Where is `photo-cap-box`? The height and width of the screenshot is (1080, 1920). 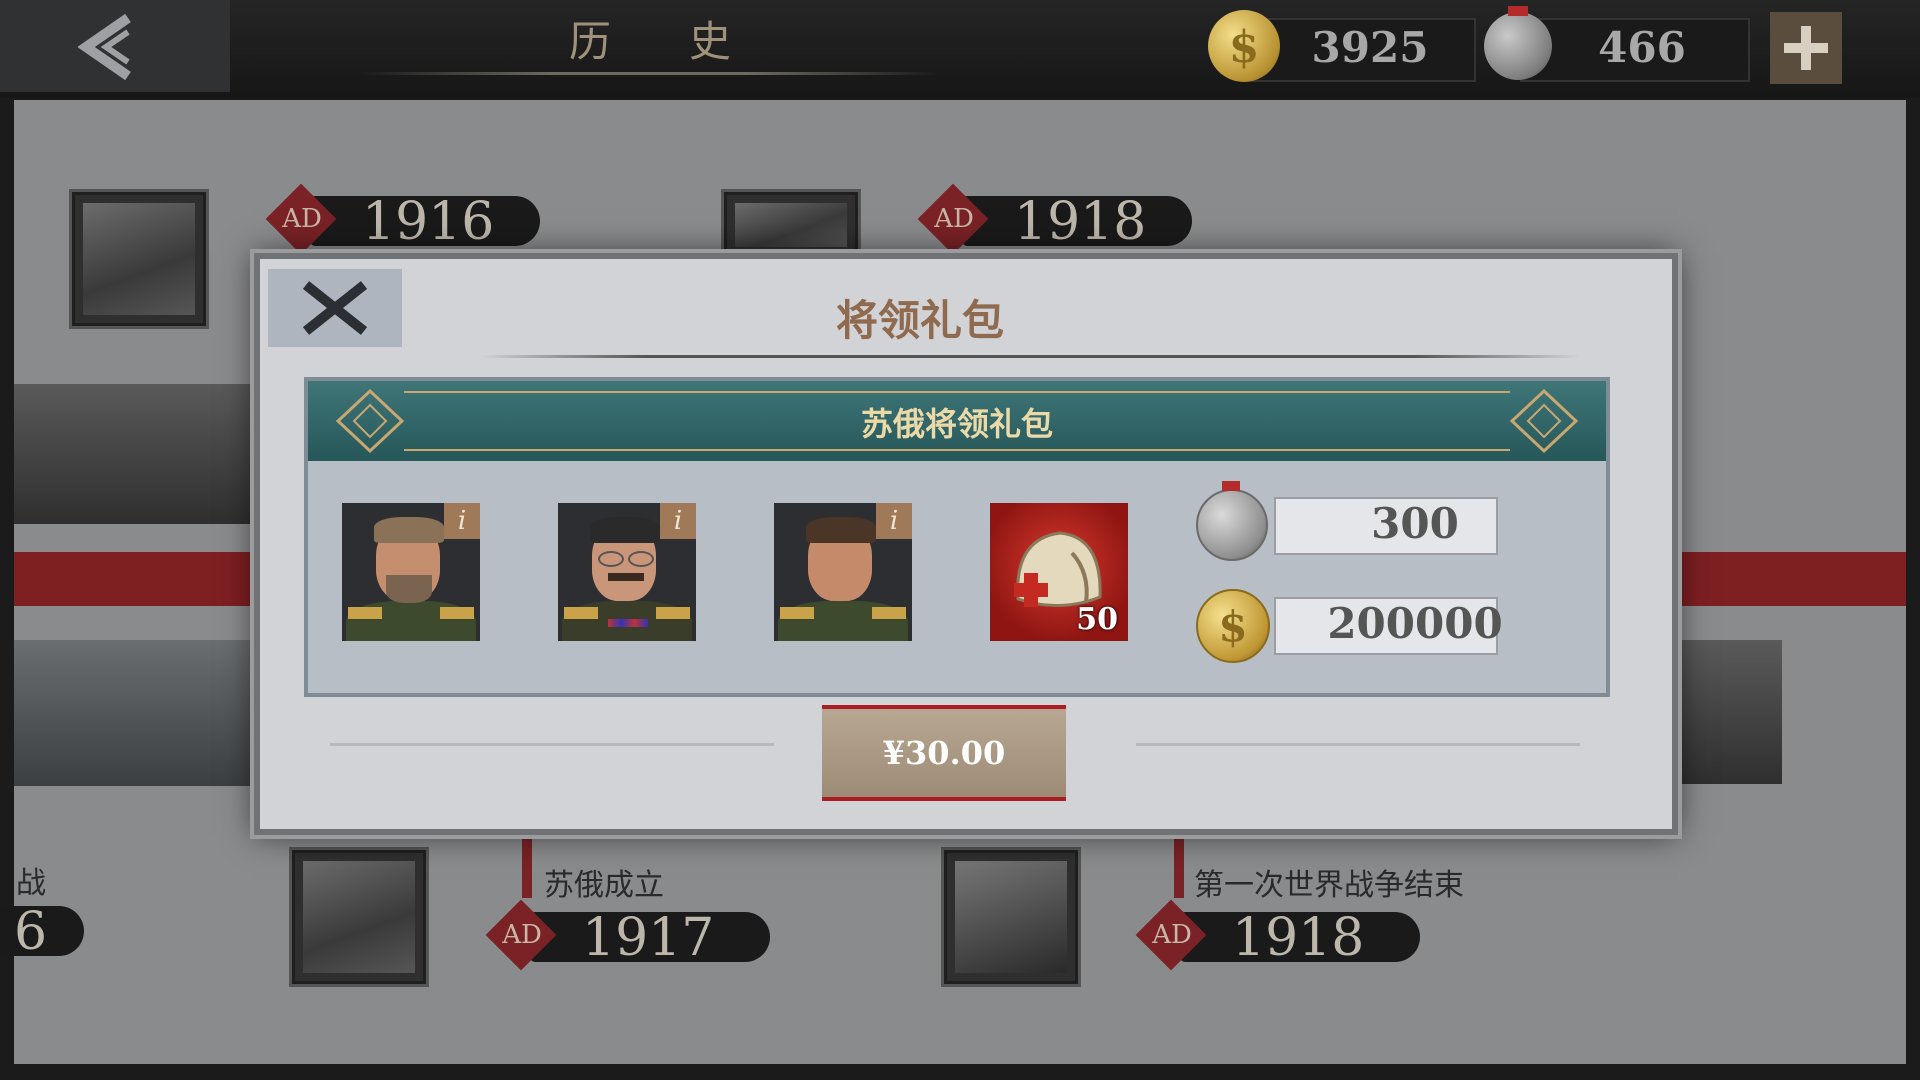
photo-cap-box is located at coordinates (1011, 917).